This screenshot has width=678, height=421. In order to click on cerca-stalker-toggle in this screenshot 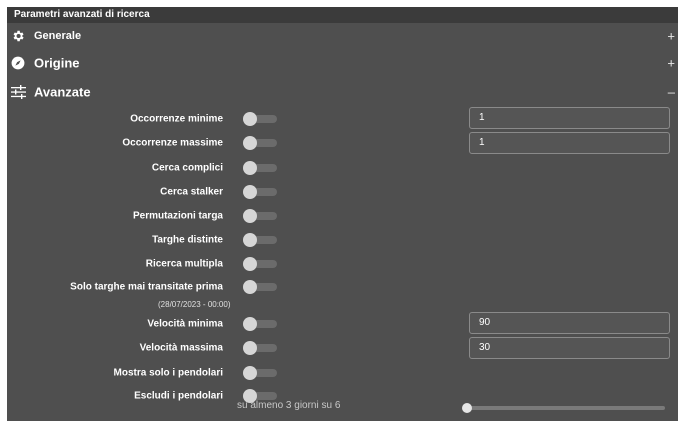, I will do `click(260, 192)`.